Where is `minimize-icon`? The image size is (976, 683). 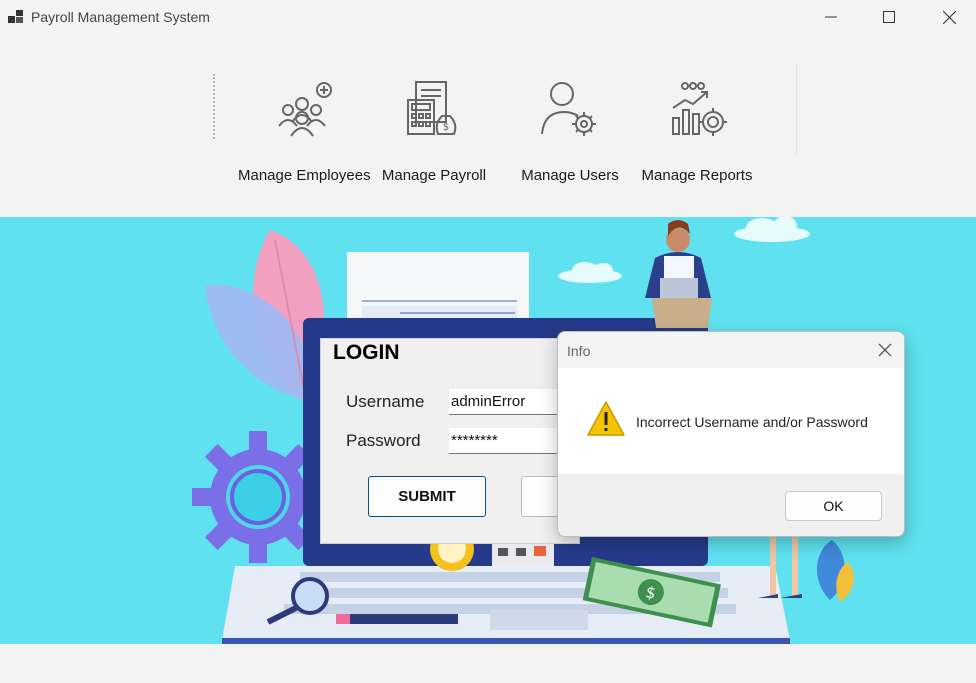
minimize-icon is located at coordinates (831, 17).